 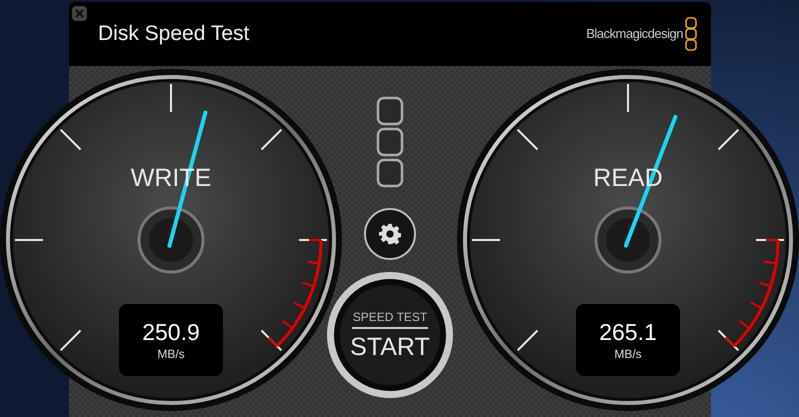 I want to click on window-title: Disk Speed Test, so click(x=174, y=34).